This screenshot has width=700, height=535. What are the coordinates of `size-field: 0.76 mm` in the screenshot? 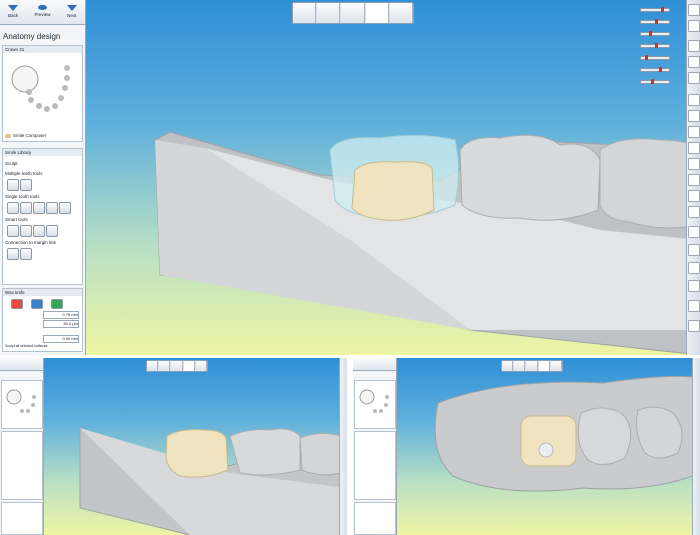 It's located at (61, 315).